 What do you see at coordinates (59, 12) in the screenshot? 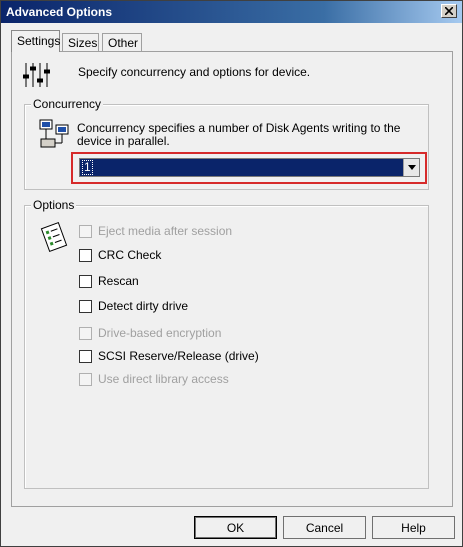
I see `window-title: Advanced Options` at bounding box center [59, 12].